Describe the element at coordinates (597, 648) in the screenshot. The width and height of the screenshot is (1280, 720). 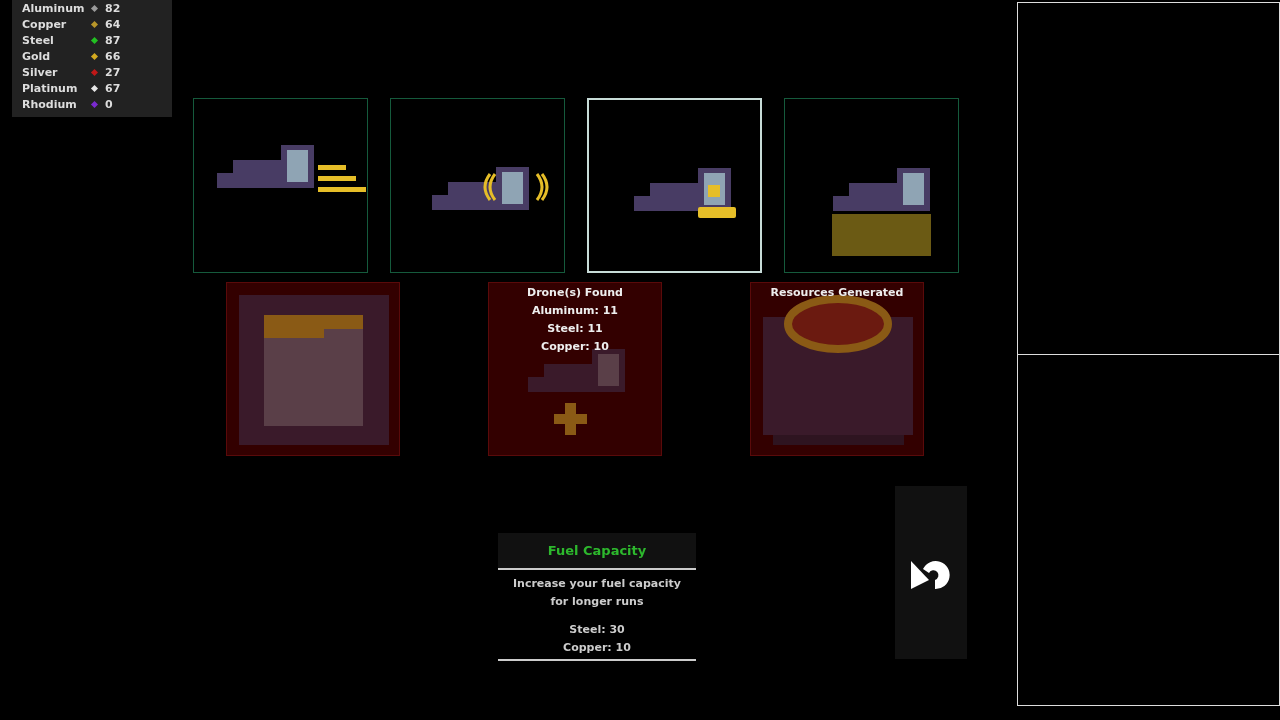
I see `cost-line: Copper: 10` at that location.